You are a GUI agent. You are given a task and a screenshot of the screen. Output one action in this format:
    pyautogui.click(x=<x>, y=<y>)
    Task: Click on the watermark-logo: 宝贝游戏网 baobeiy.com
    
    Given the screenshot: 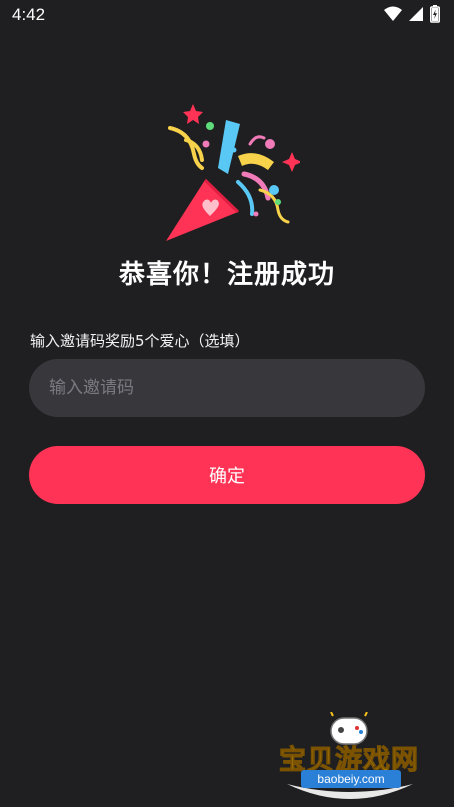 What is the action you would take?
    pyautogui.click(x=350, y=756)
    